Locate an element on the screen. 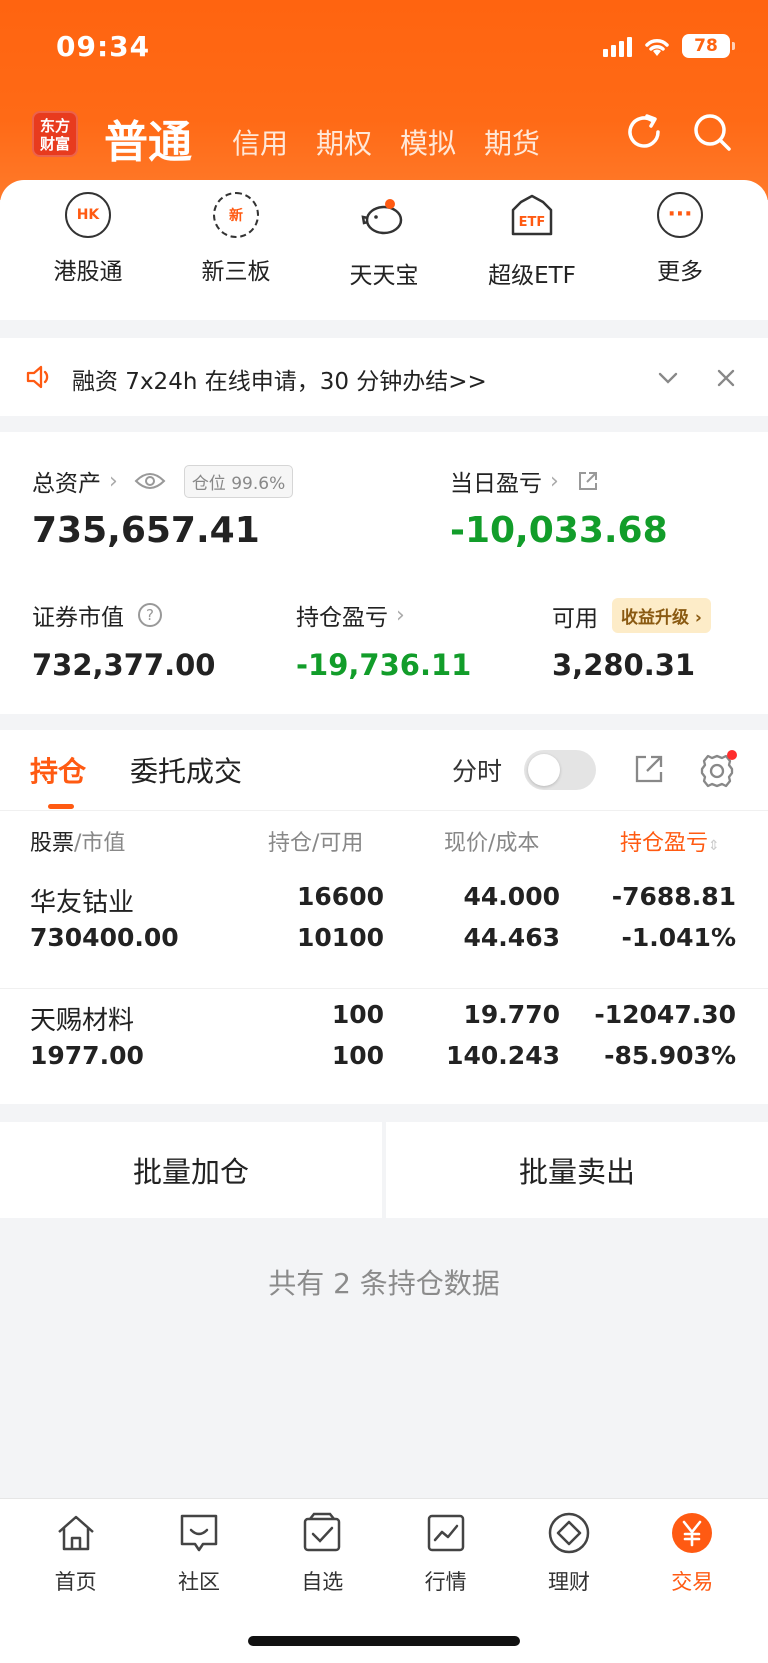  stock-price: 44.000 is located at coordinates (511, 896).